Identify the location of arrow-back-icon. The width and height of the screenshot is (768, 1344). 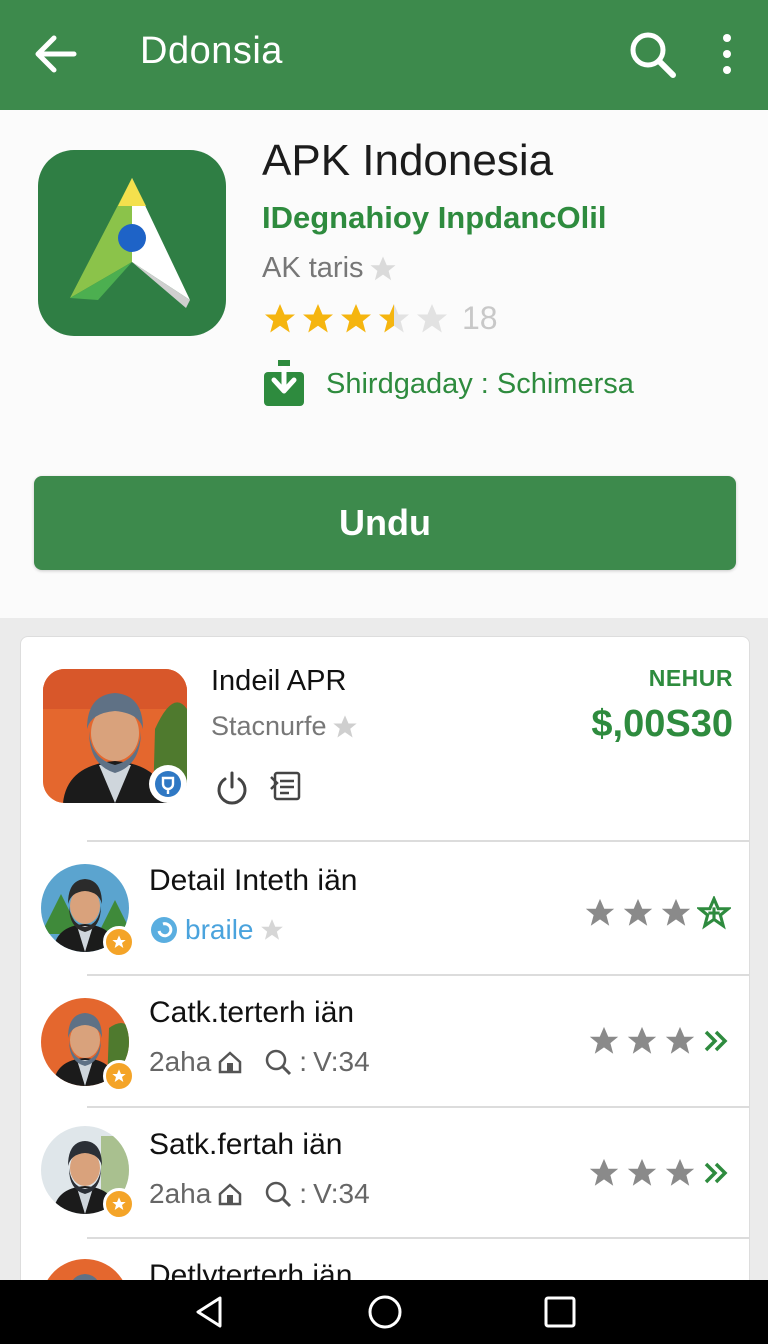
(56, 54).